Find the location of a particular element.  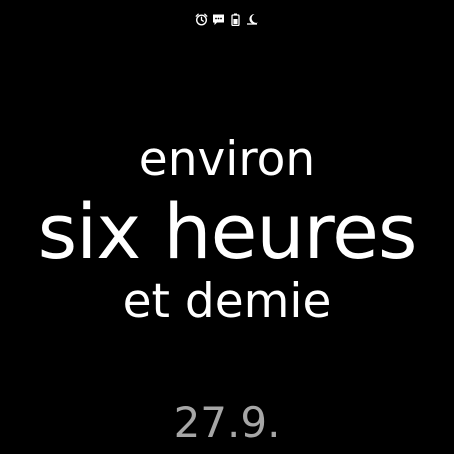

date-label: 27.9. is located at coordinates (227, 422).